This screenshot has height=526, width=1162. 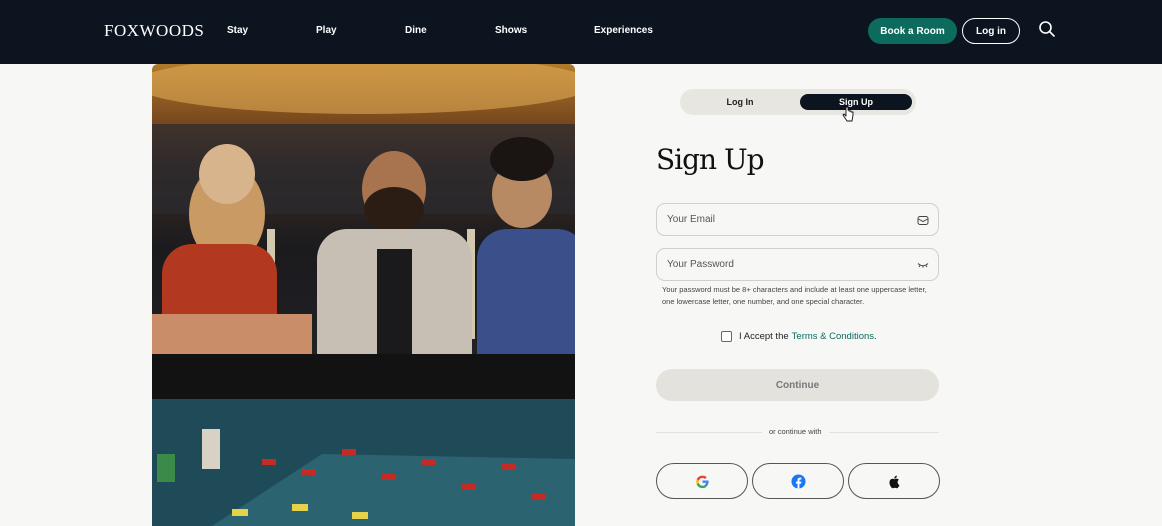 I want to click on password-field, so click(x=797, y=264).